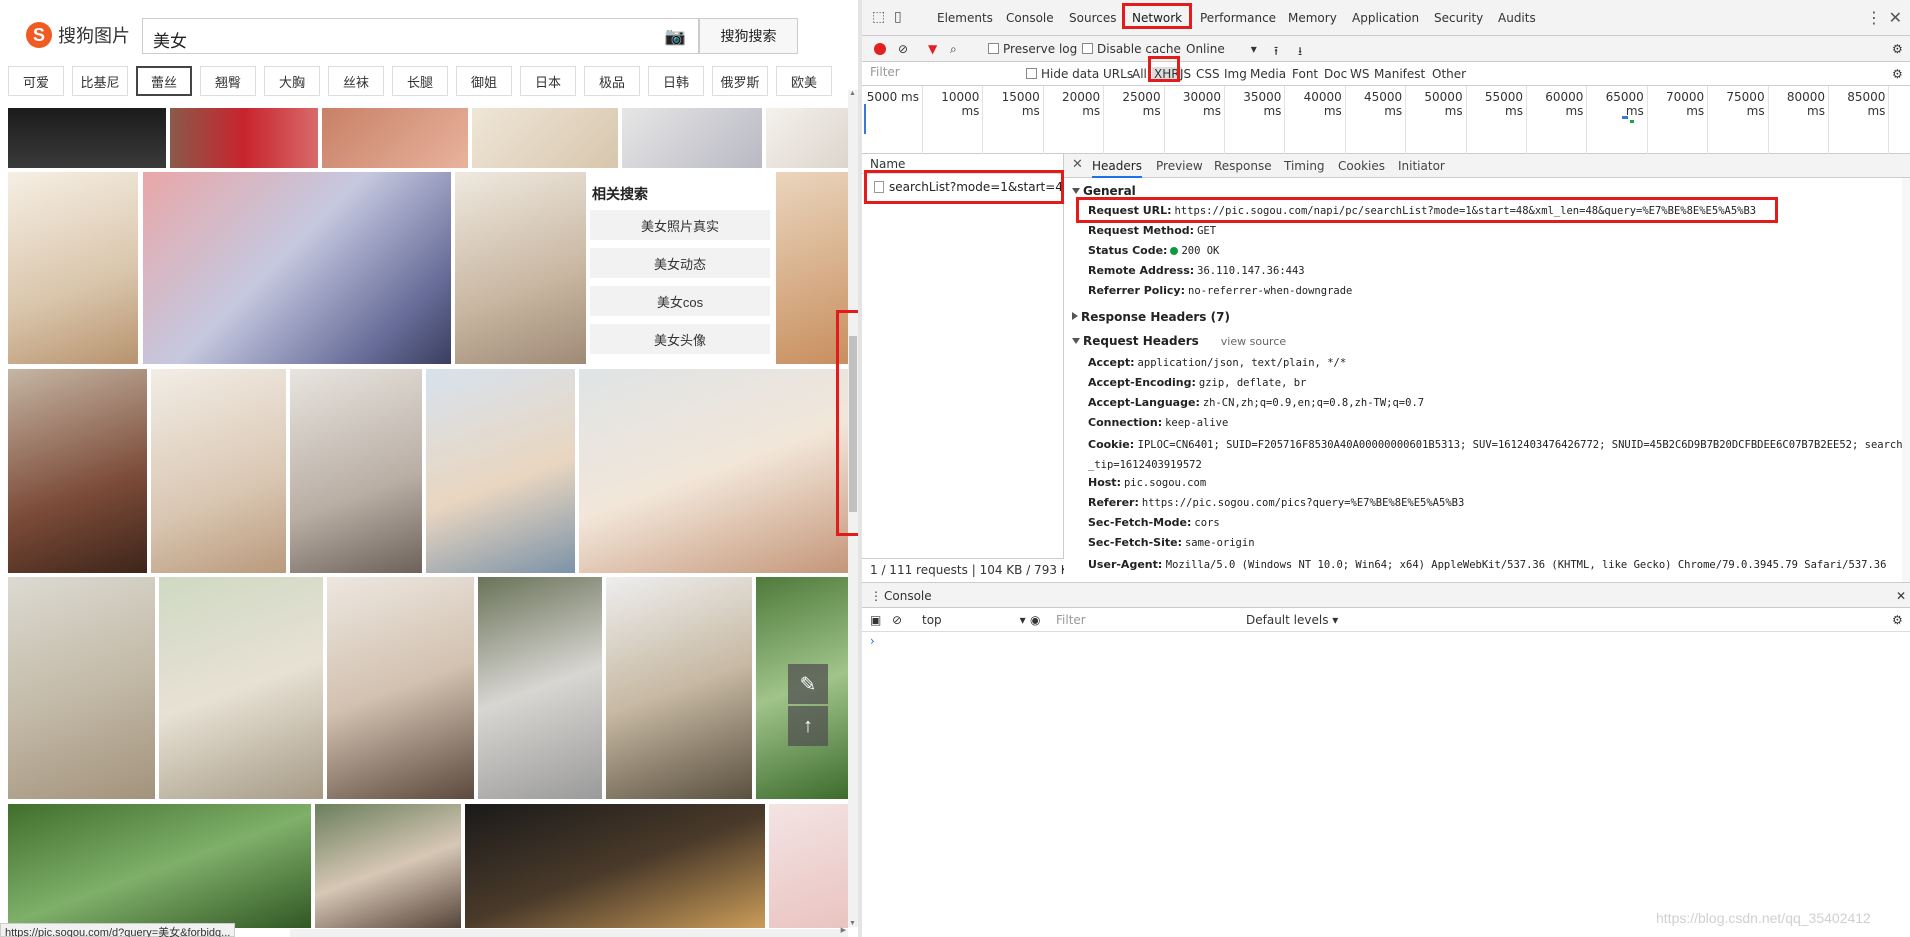 Image resolution: width=1910 pixels, height=937 pixels. I want to click on clear-icon: ⊘, so click(903, 49).